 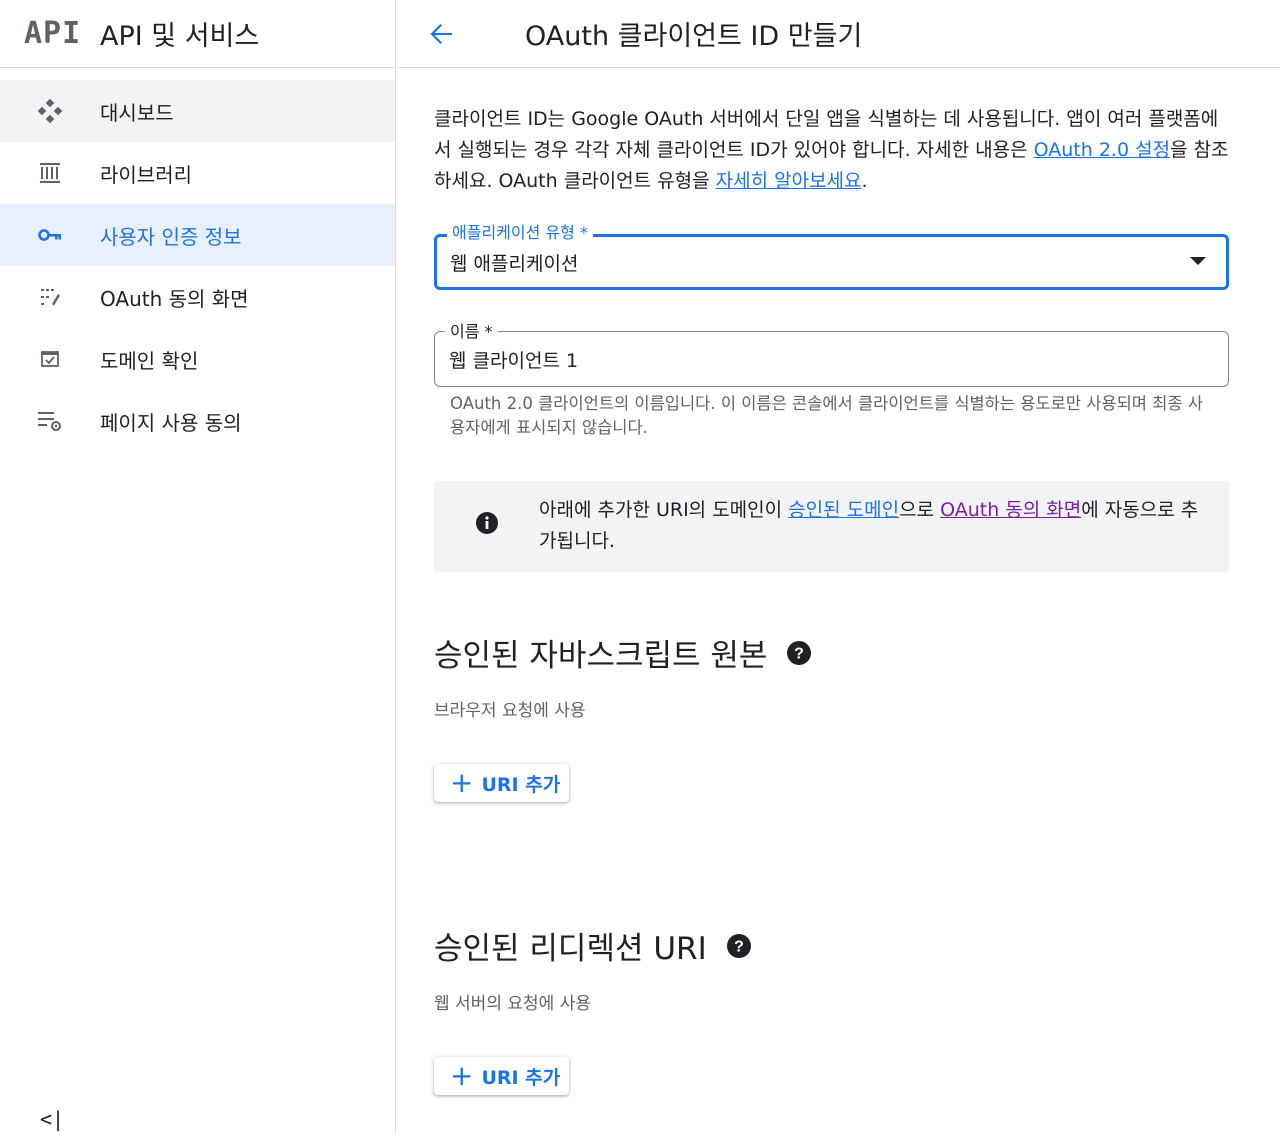 I want to click on name-value: 웹 클라이언트 1, so click(x=513, y=359).